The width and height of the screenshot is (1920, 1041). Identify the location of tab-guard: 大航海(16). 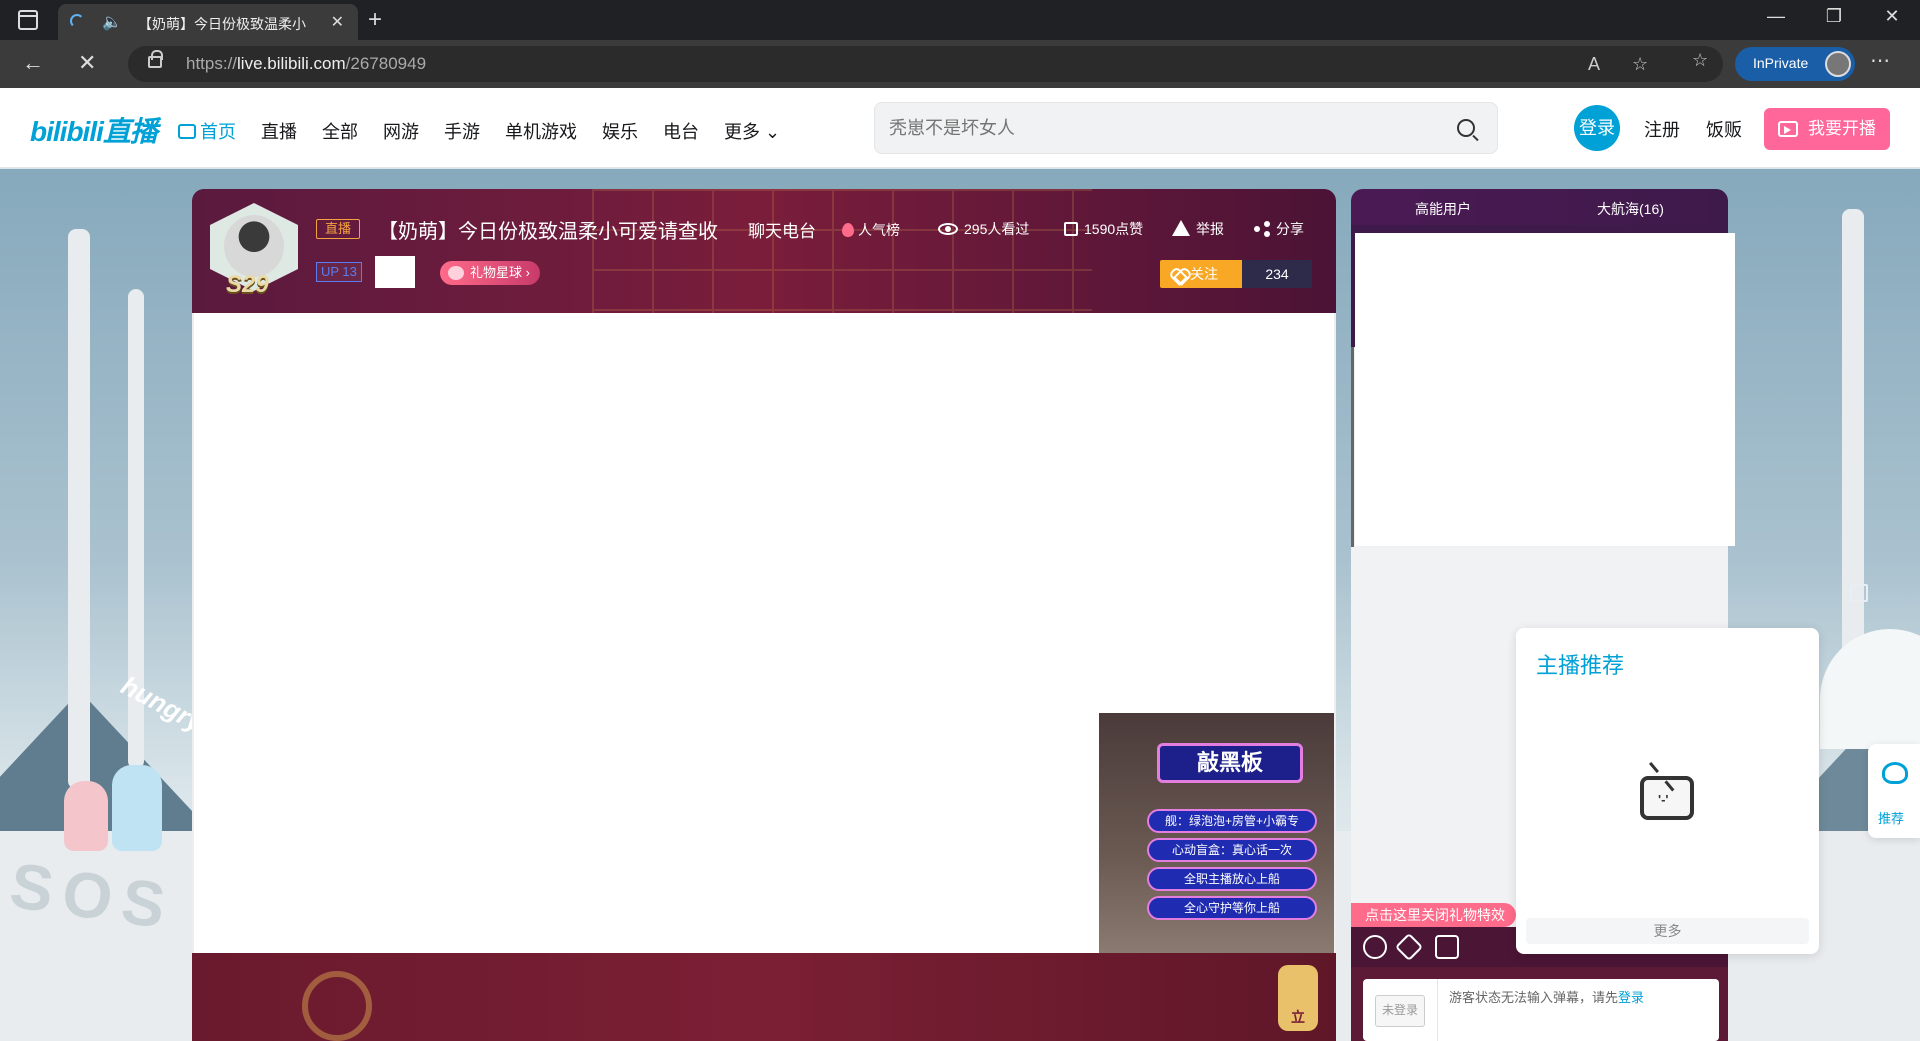
(1630, 209).